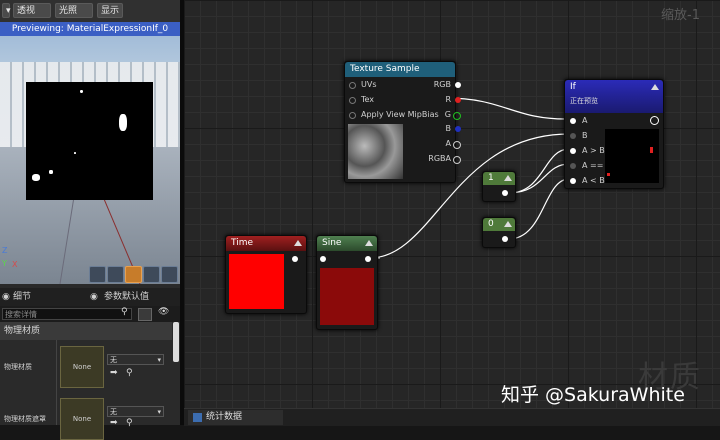 This screenshot has height=440, width=720. What do you see at coordinates (593, 395) in the screenshot?
I see `author-credit: 知乎 @SakuraWhite` at bounding box center [593, 395].